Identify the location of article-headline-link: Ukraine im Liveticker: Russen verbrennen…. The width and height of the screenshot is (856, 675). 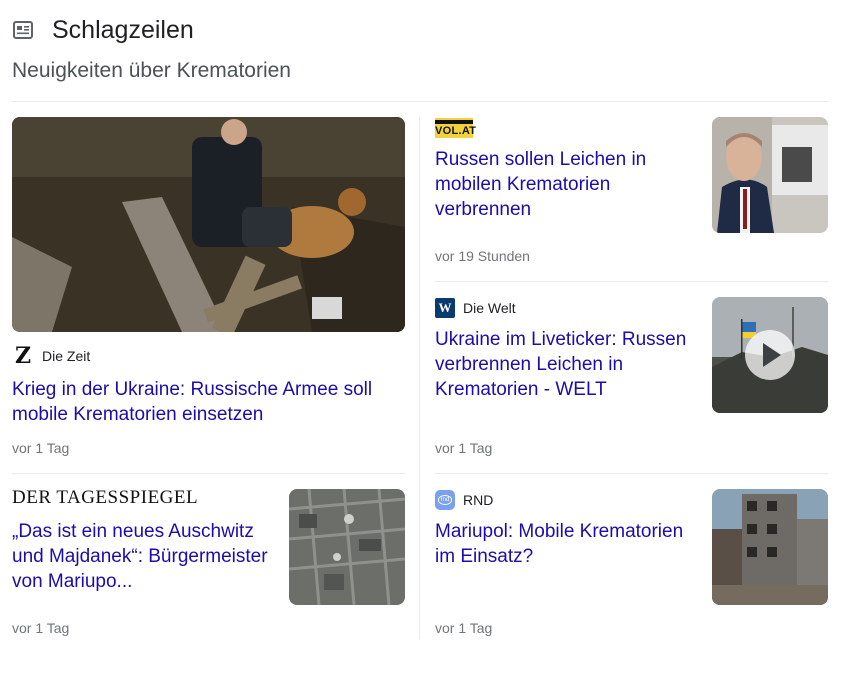
(567, 364).